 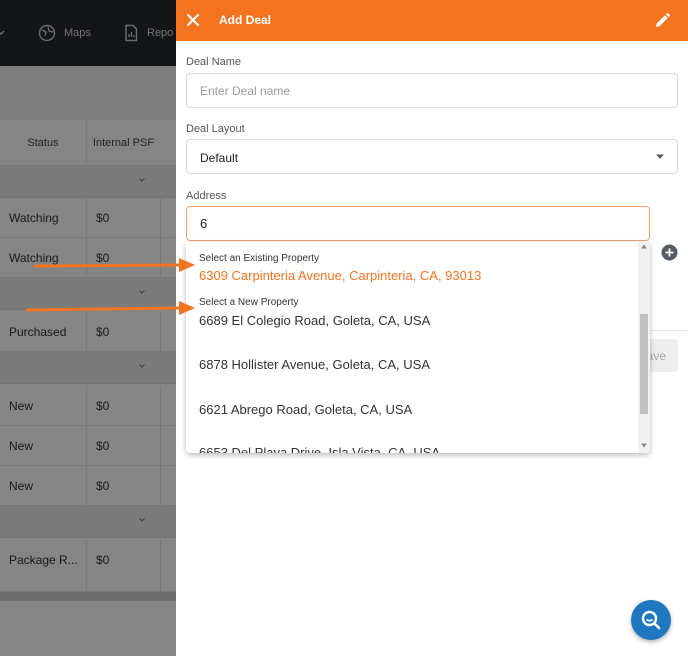 What do you see at coordinates (314, 364) in the screenshot?
I see `new-property-option: 6878 Hollister Avenue, Goleta, CA, USA` at bounding box center [314, 364].